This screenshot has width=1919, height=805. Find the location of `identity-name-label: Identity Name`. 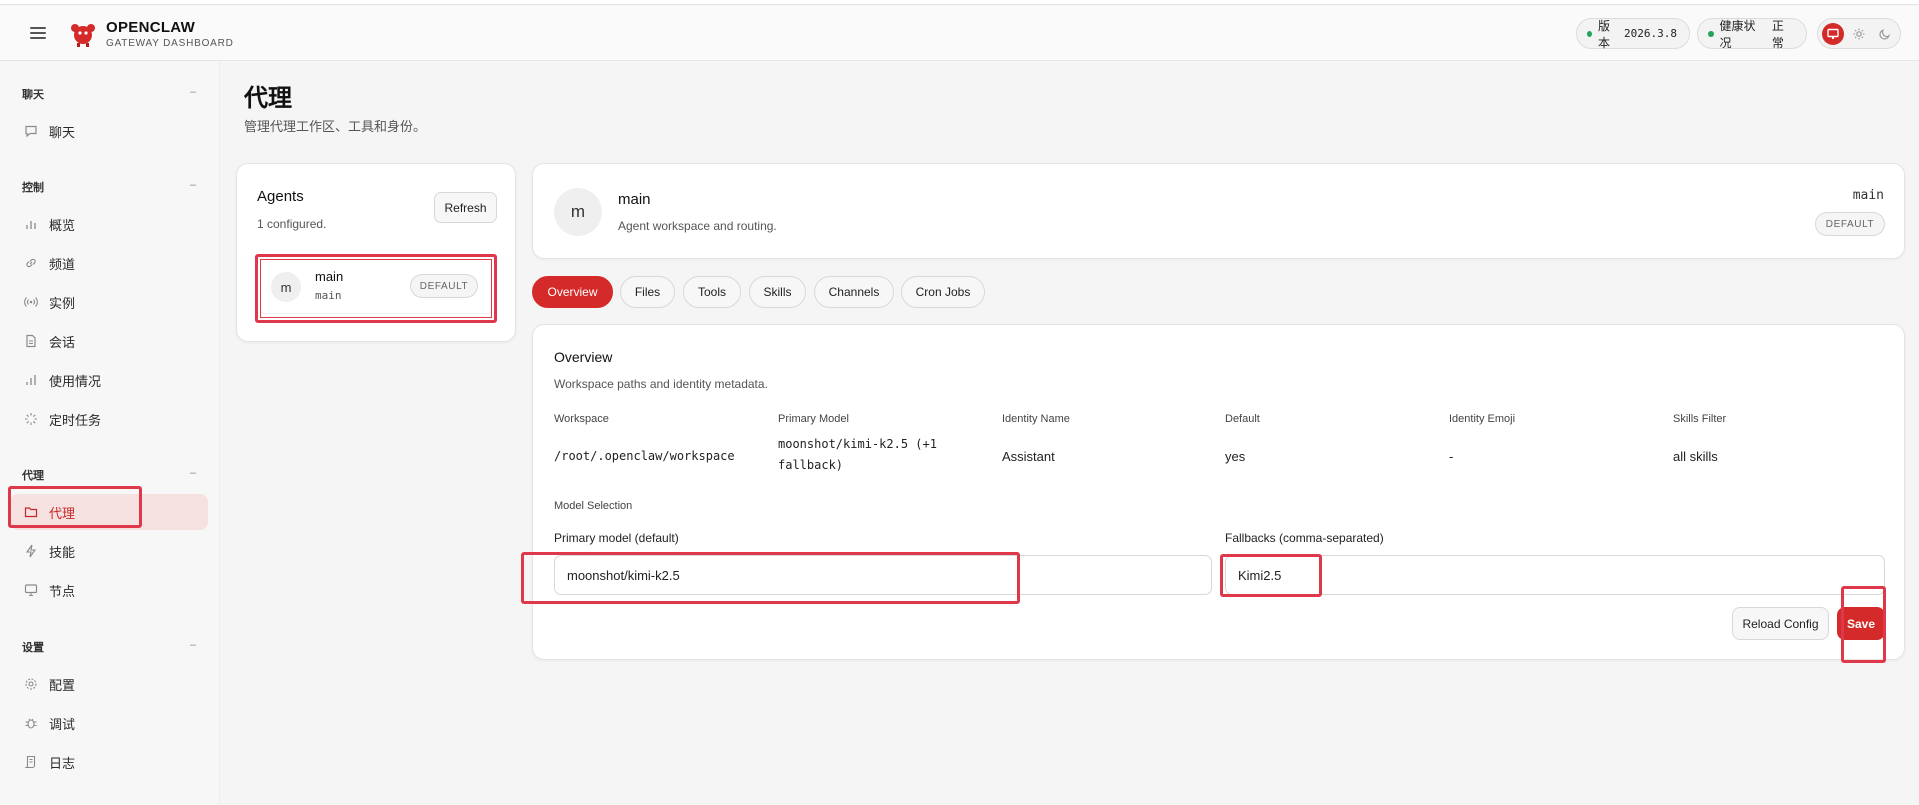

identity-name-label: Identity Name is located at coordinates (1036, 419).